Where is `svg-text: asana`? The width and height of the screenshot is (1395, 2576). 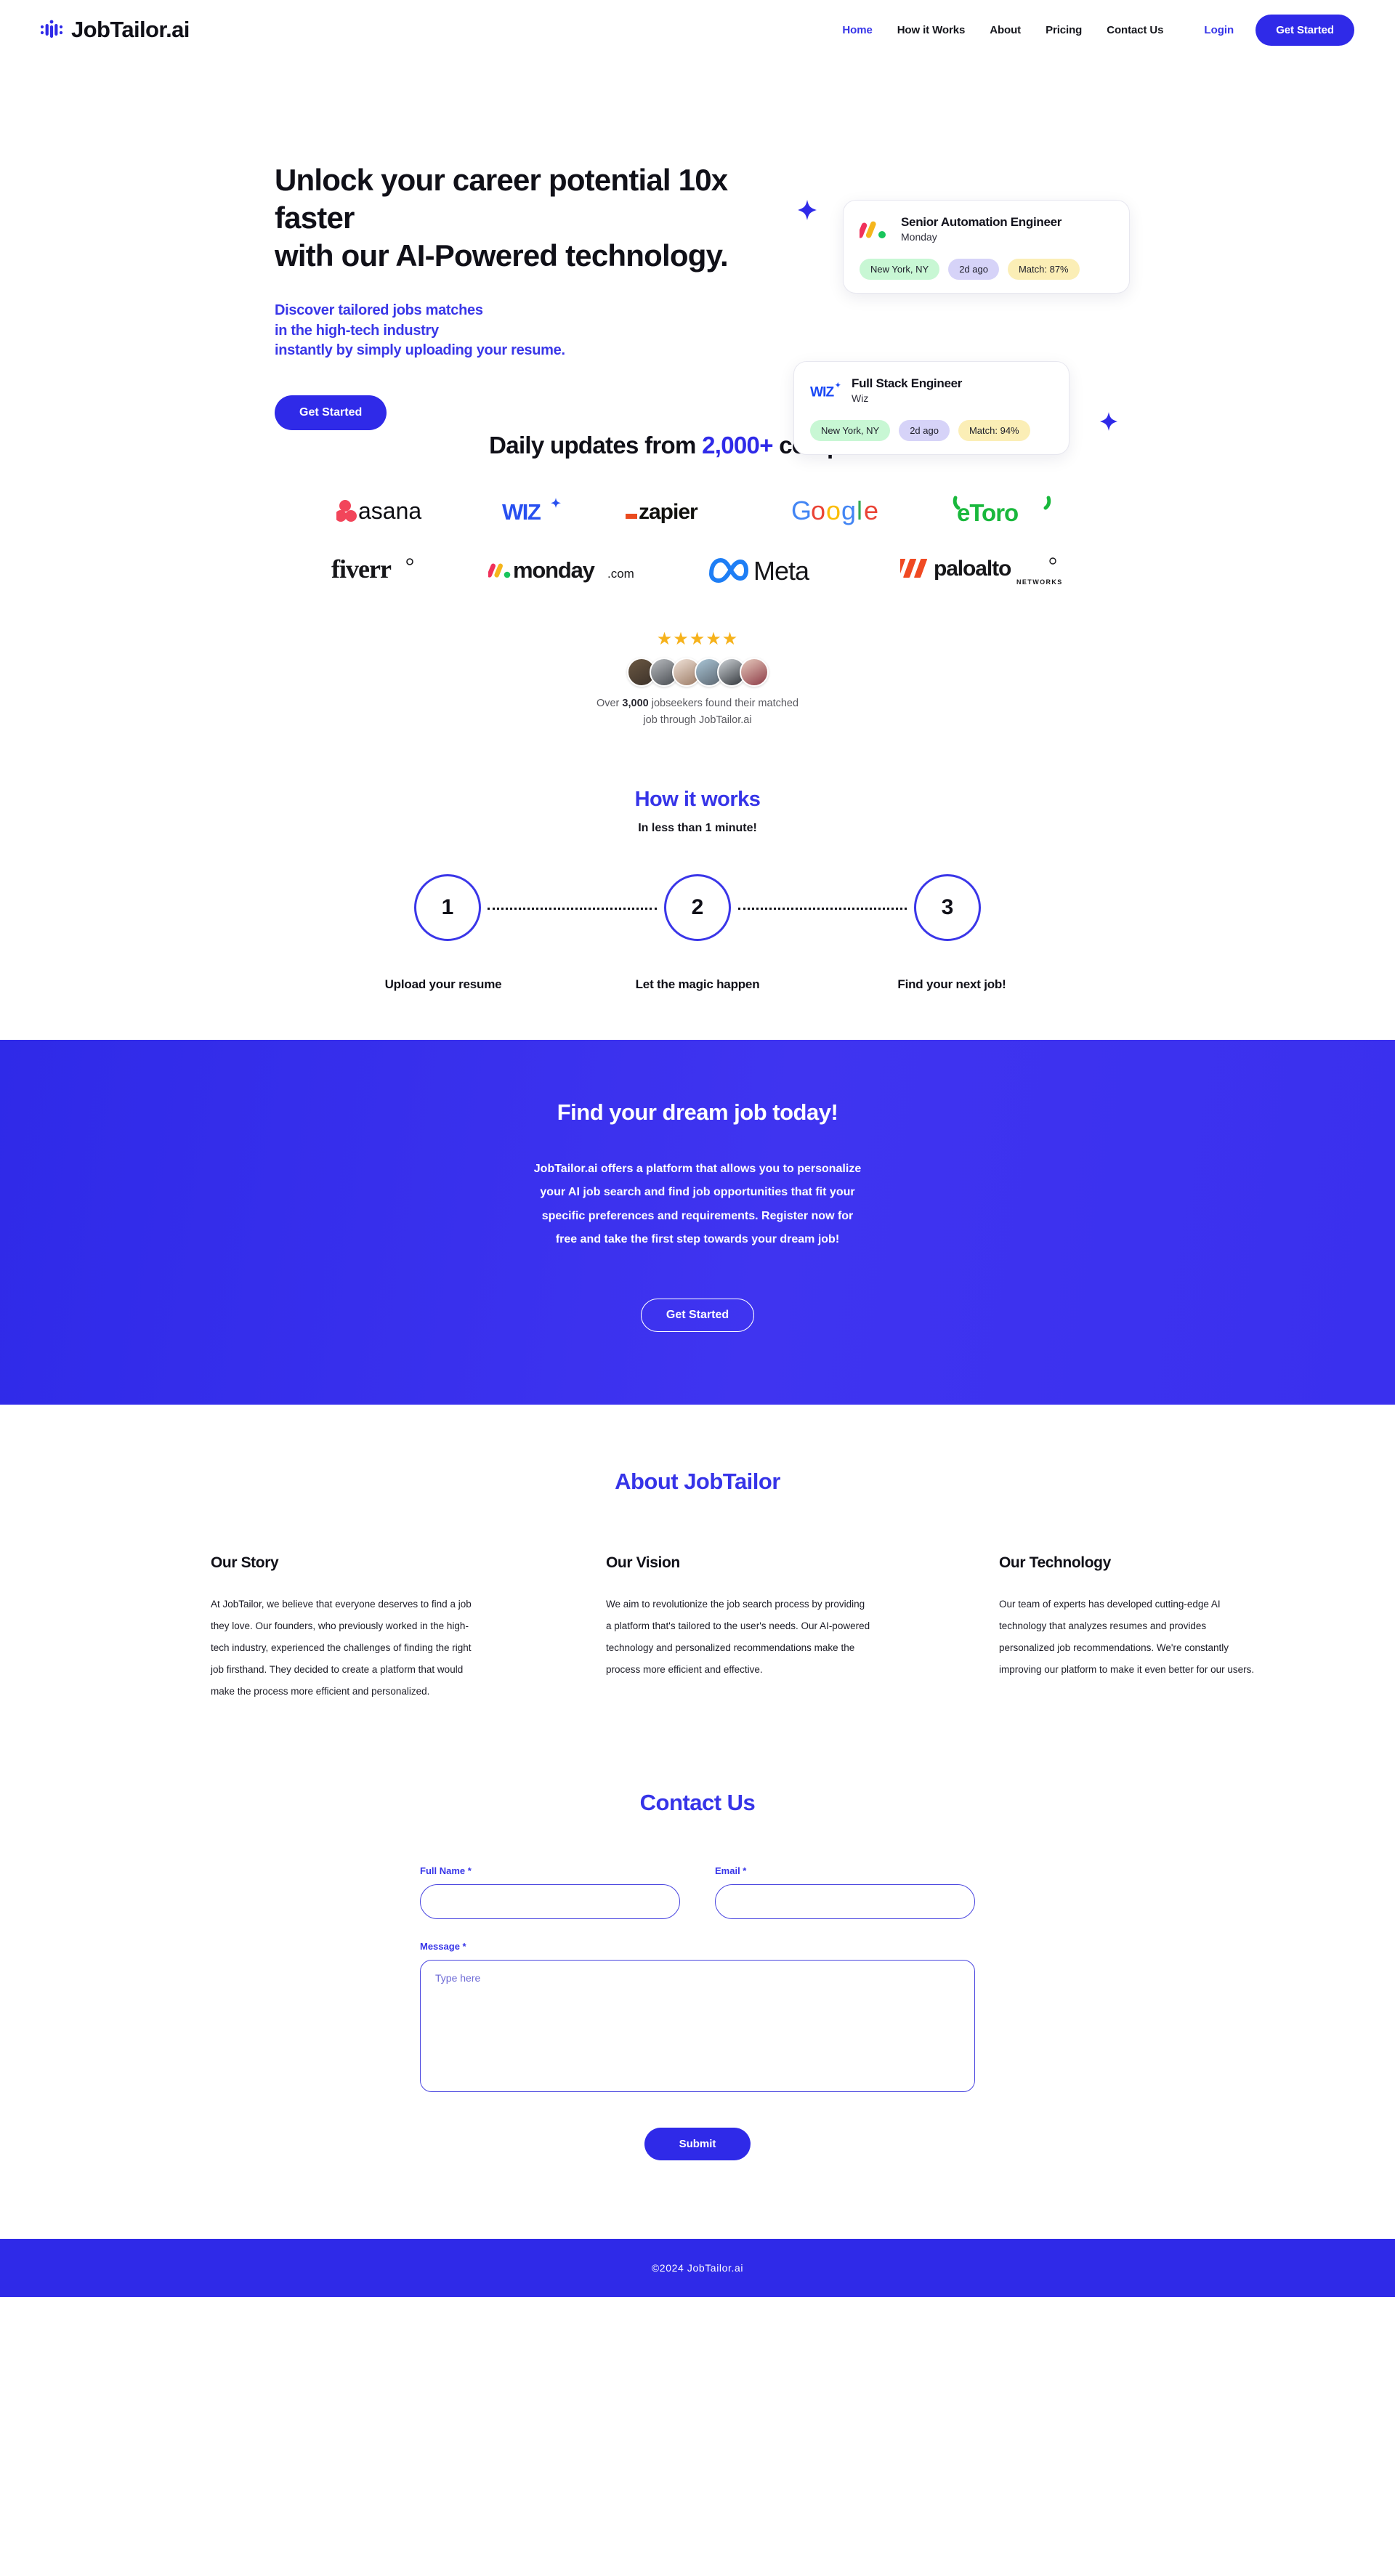
svg-text: asana is located at coordinates (389, 511).